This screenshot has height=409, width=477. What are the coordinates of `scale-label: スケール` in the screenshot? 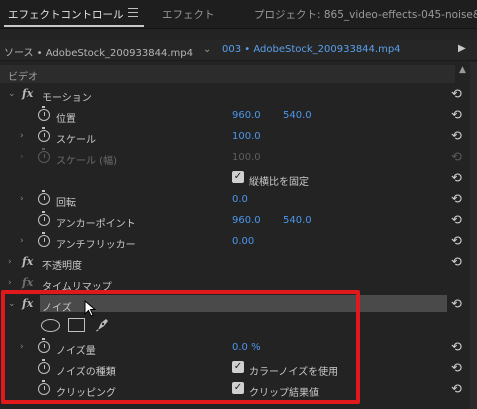 It's located at (76, 140).